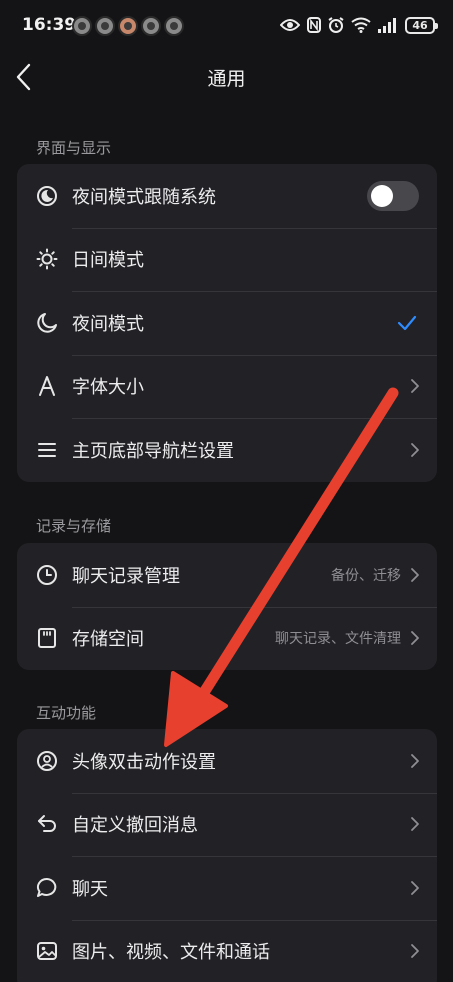 The image size is (453, 982). I want to click on setting-label: 聊天记录管理, so click(126, 576).